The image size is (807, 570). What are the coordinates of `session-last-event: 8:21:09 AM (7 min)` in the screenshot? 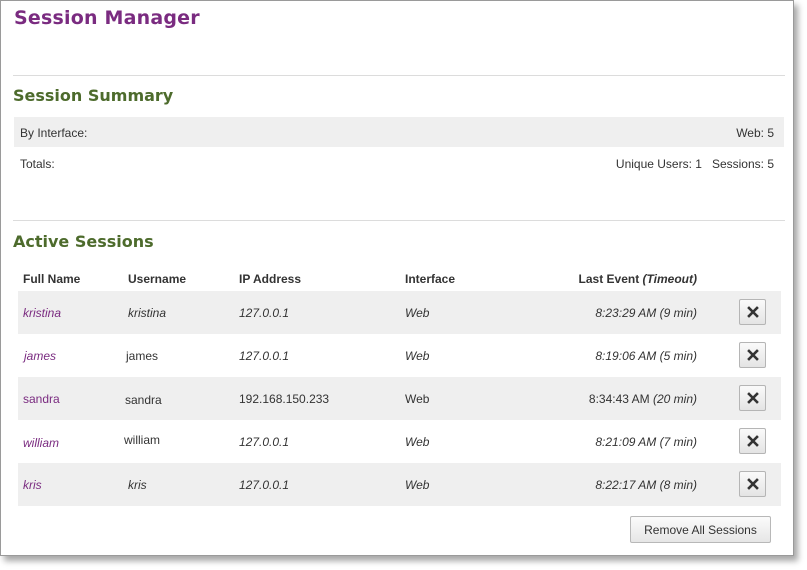 It's located at (646, 442).